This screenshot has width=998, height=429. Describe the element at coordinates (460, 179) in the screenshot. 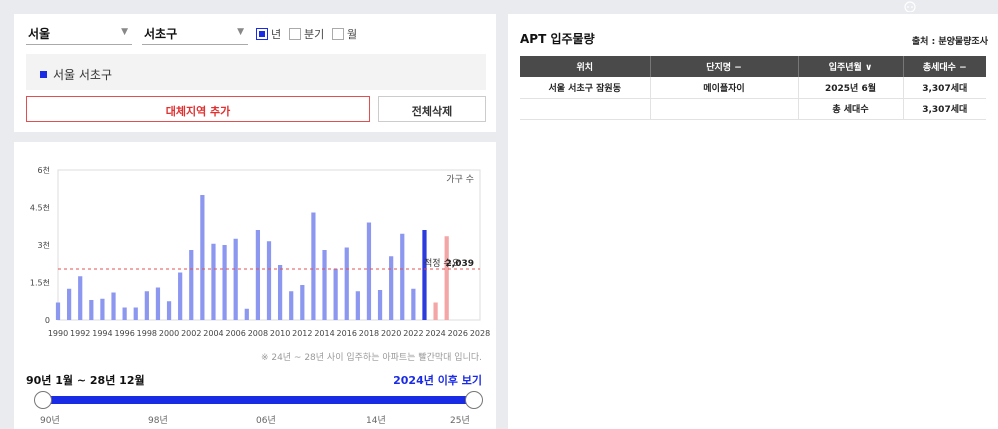

I see `chart-legend: 가구 수` at that location.